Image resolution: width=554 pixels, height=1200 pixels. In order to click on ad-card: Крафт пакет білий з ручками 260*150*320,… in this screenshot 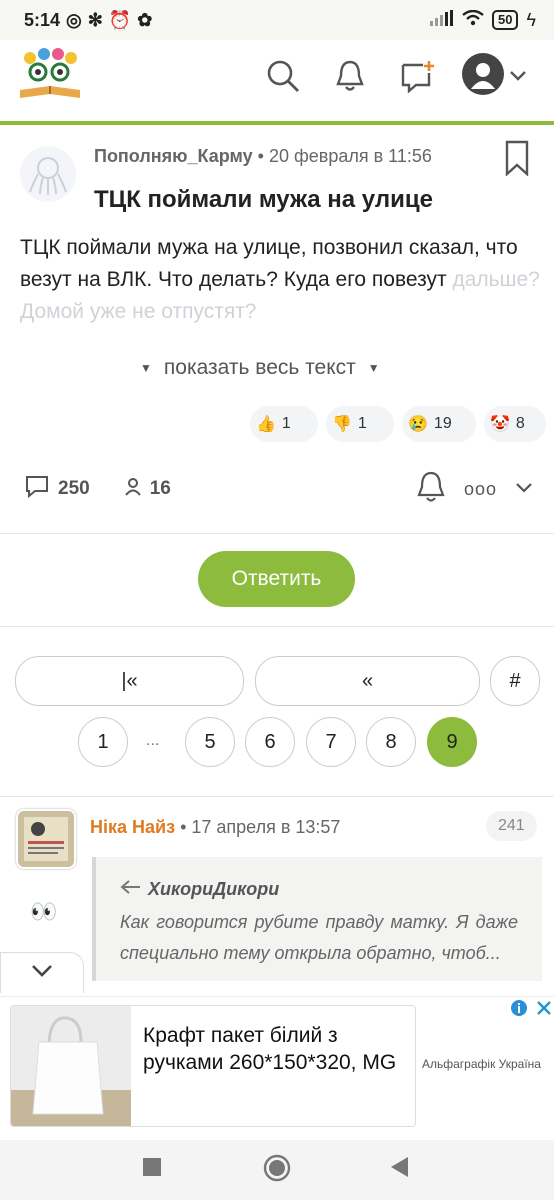, I will do `click(213, 1066)`.